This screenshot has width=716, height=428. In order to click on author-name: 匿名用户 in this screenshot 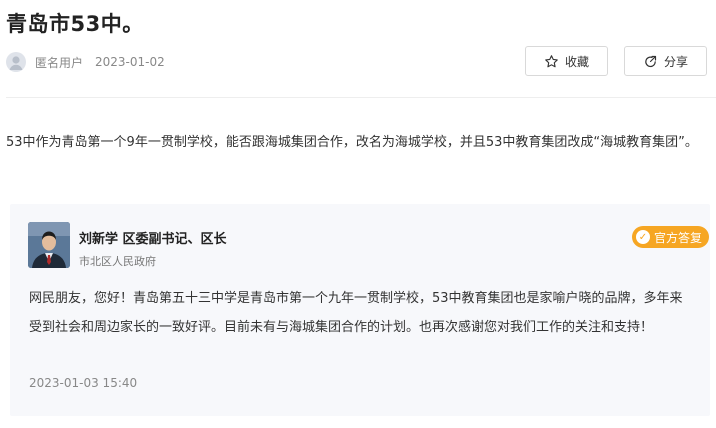, I will do `click(59, 62)`.